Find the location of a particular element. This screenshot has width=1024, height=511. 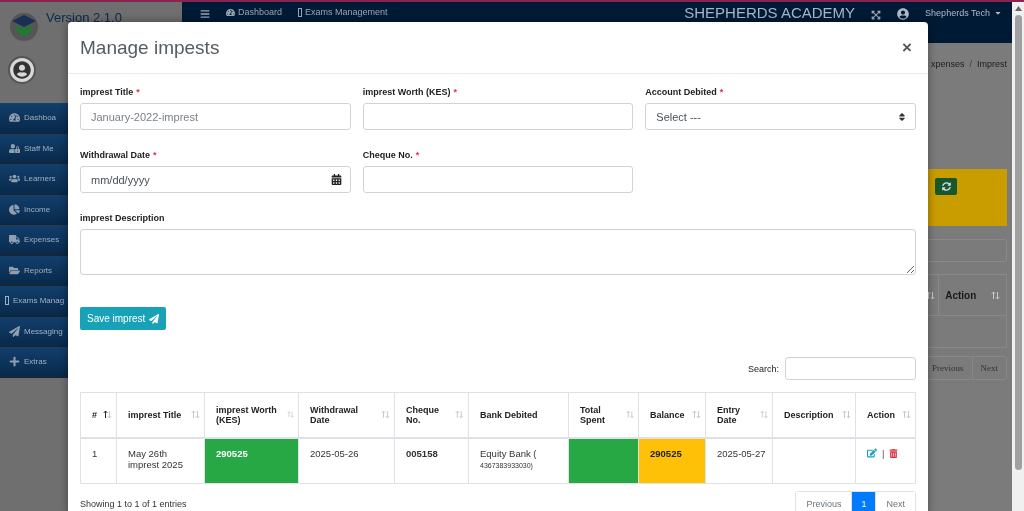

field-label: imprest Worth (KES) * is located at coordinates (410, 92).